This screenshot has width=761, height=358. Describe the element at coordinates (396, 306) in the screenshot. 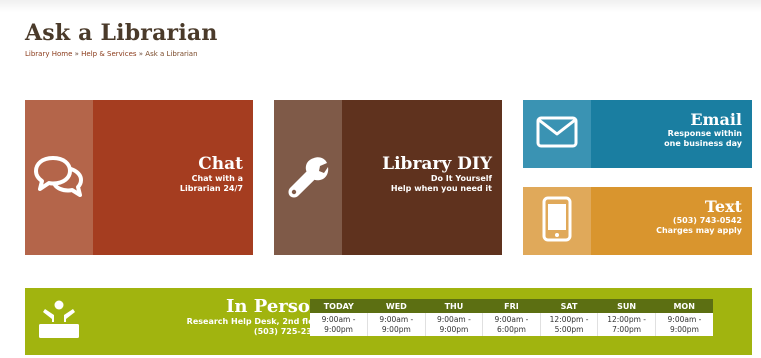

I see `hours-day-header: WED` at that location.